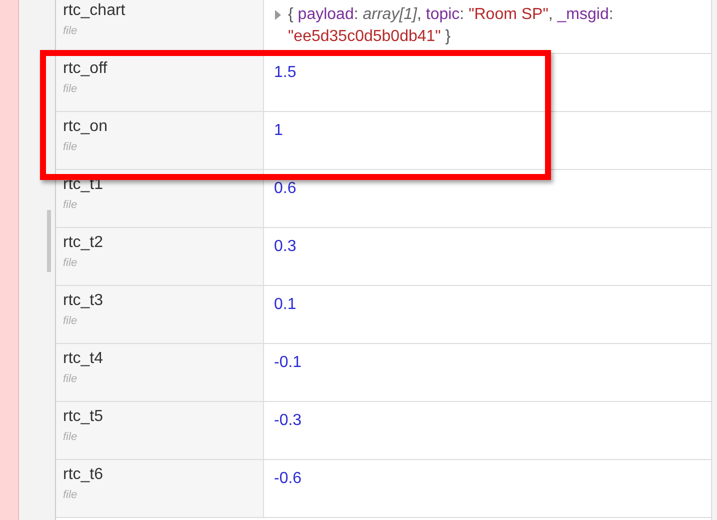 Image resolution: width=717 pixels, height=520 pixels. What do you see at coordinates (83, 301) in the screenshot?
I see `variable-name: rtc_t3` at bounding box center [83, 301].